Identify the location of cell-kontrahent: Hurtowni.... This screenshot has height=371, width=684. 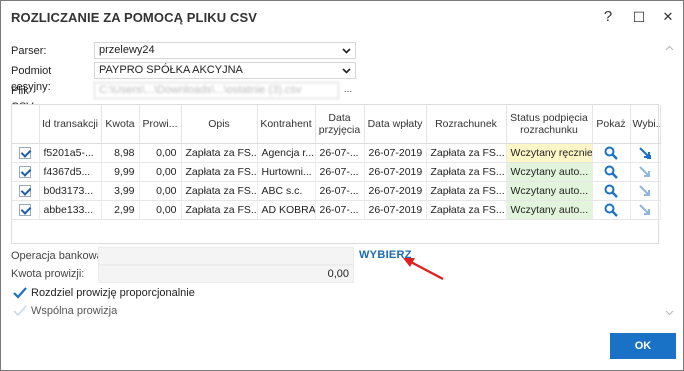
(286, 172).